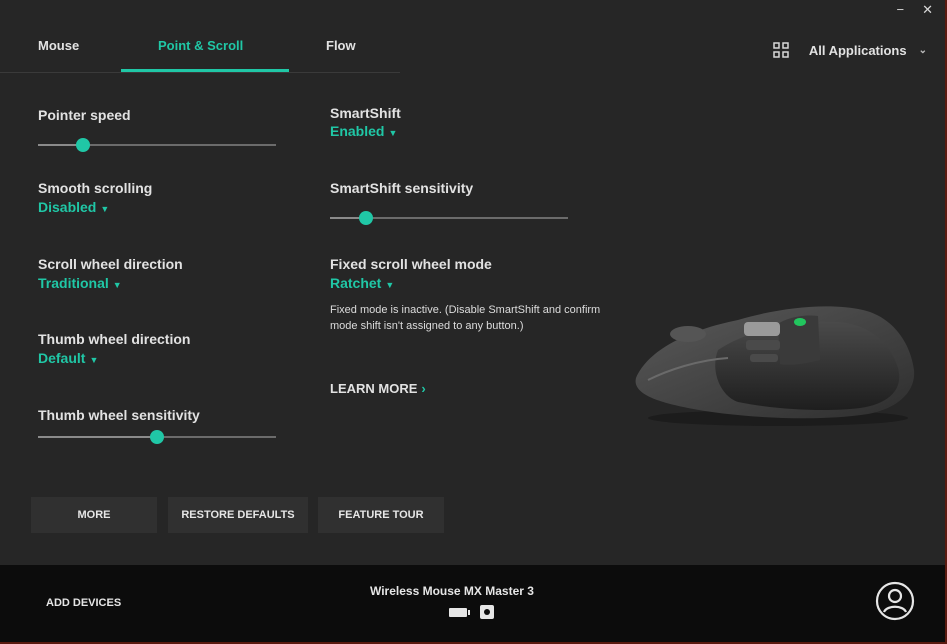 This screenshot has height=644, width=947. I want to click on tab-bar: Mouse Point & Scroll Flow, so click(200, 50).